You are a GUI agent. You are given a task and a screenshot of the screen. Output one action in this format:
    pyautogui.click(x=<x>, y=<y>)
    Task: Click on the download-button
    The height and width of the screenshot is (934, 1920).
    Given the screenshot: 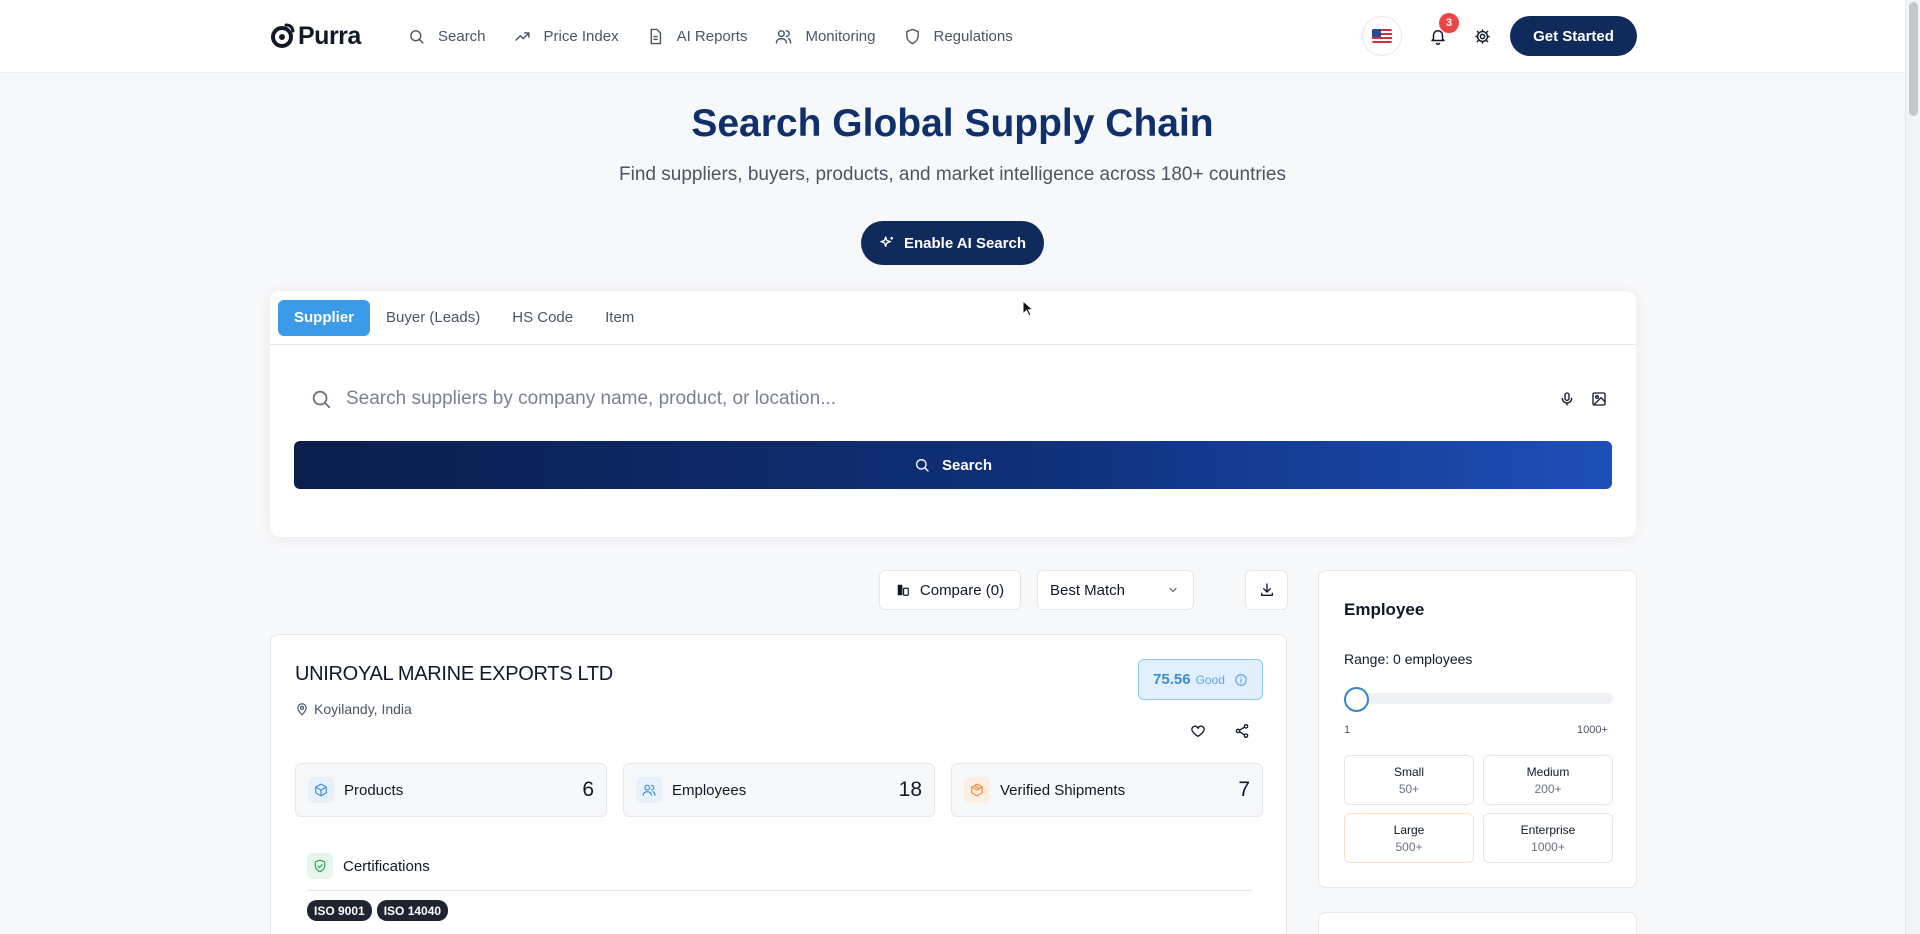 What is the action you would take?
    pyautogui.click(x=1266, y=590)
    